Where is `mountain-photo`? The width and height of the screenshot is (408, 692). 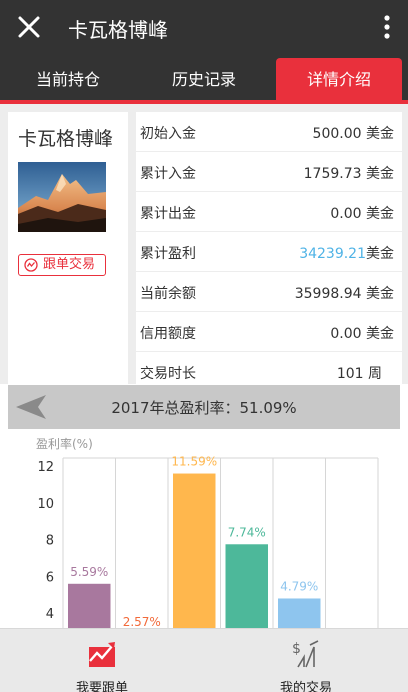 mountain-photo is located at coordinates (62, 197).